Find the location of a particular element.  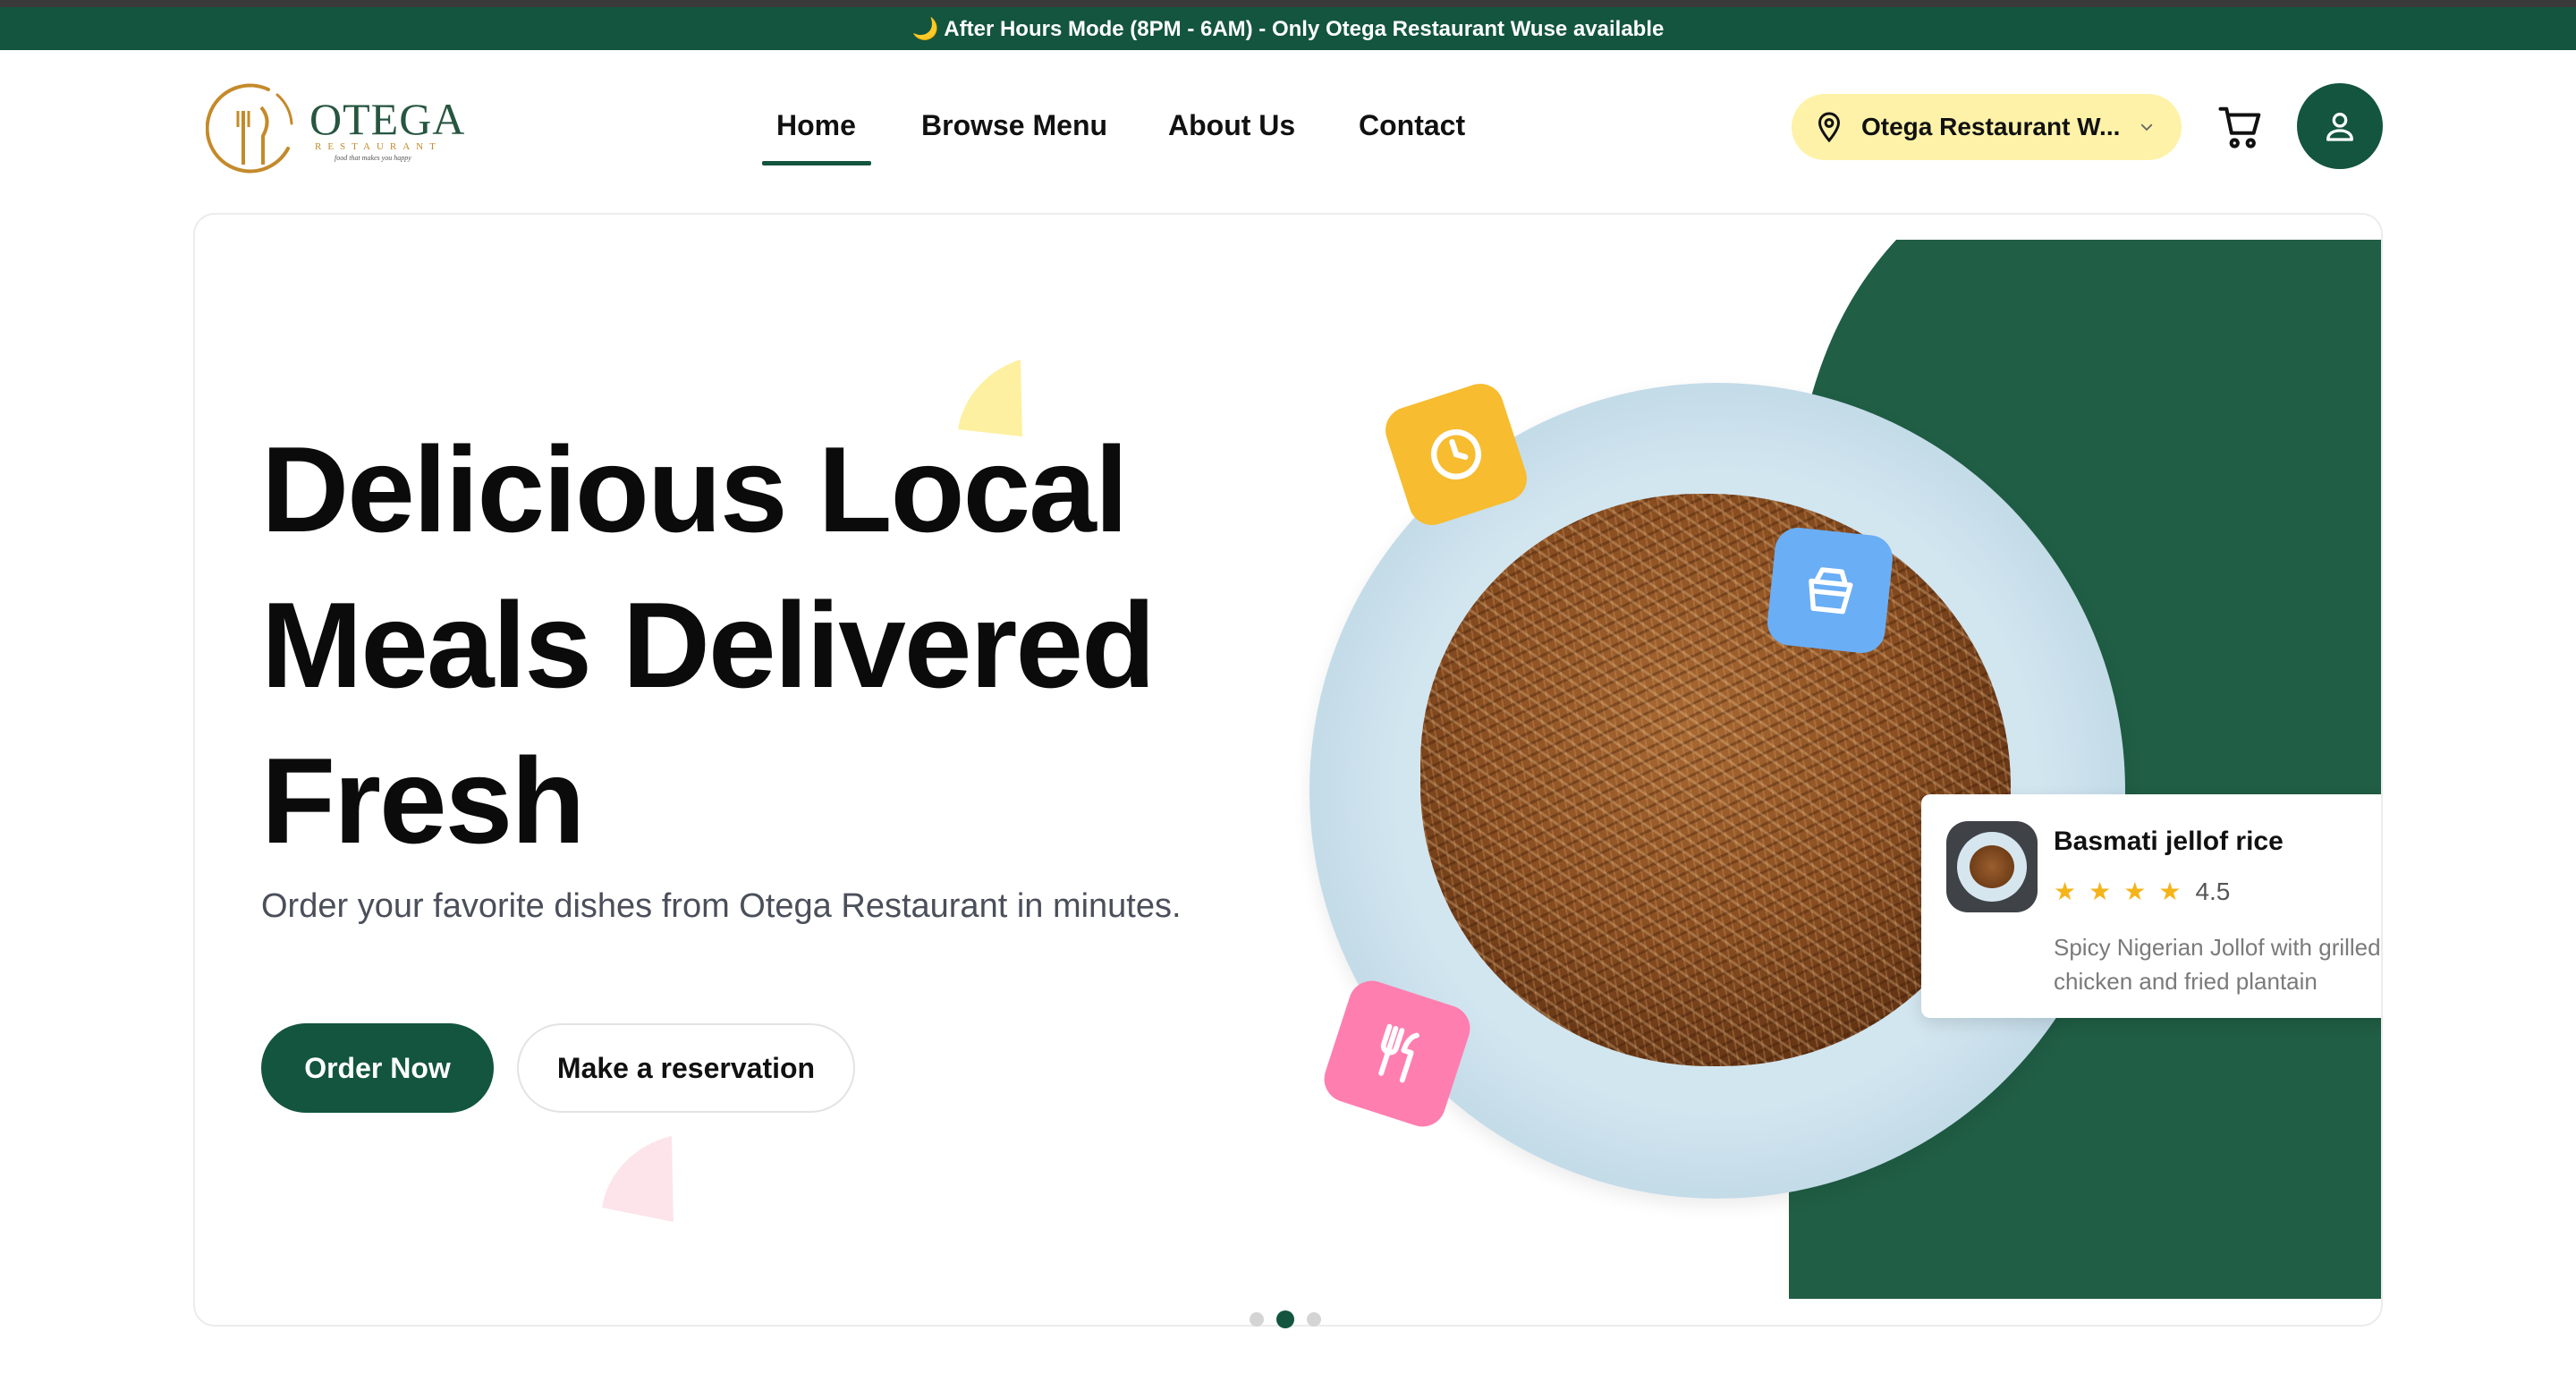

dish-rating: ★ ★ ★ ★ 4.5 is located at coordinates (2142, 891).